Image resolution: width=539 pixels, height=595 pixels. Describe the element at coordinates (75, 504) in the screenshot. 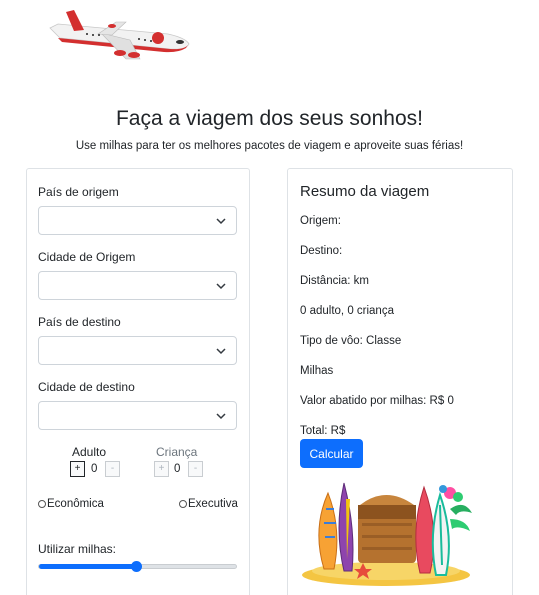

I see `economy-label: Econômica` at that location.